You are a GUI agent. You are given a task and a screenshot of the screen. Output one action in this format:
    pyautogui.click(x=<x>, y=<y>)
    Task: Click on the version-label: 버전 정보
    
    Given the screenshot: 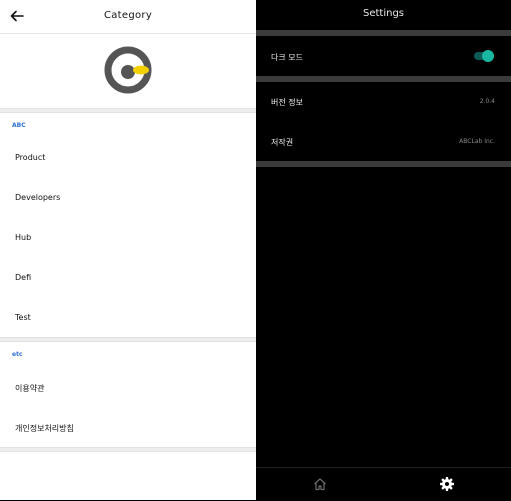 What is the action you would take?
    pyautogui.click(x=287, y=102)
    